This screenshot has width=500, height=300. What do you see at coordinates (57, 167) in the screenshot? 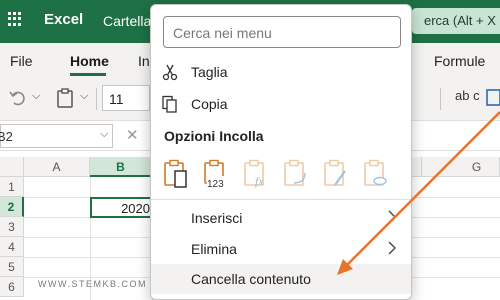
I see `column-header-a: A` at bounding box center [57, 167].